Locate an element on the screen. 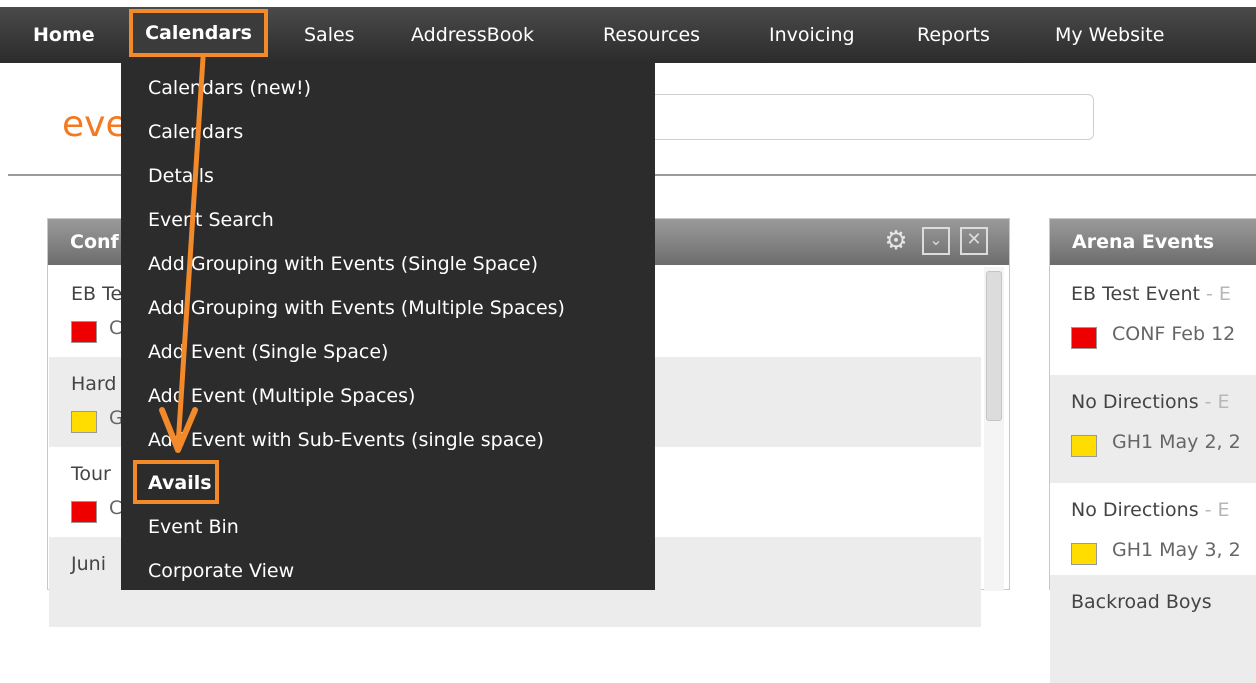 This screenshot has width=1256, height=683. event-code: GH1 May 2, 2 is located at coordinates (1176, 442).